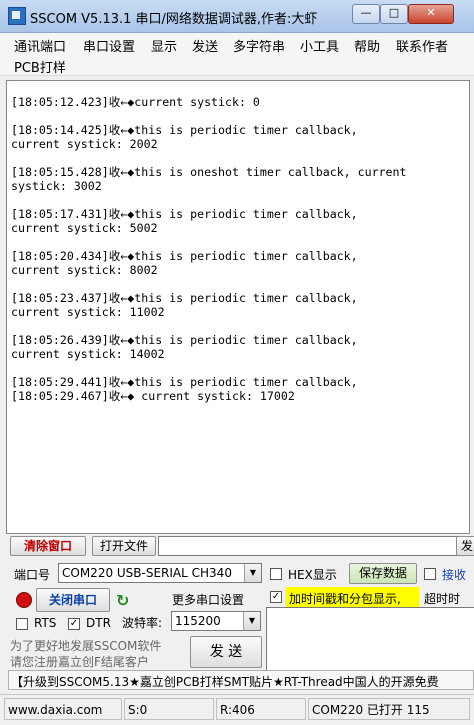 Image resolution: width=474 pixels, height=725 pixels. Describe the element at coordinates (370, 639) in the screenshot. I see `send-textarea` at that location.